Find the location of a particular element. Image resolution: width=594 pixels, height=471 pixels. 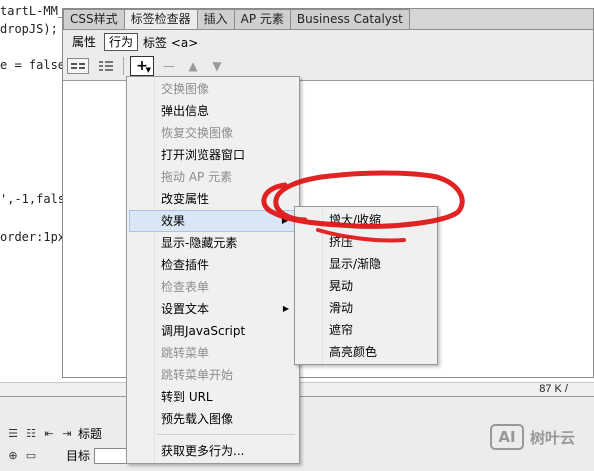

code-line: e = false is located at coordinates (33, 65).